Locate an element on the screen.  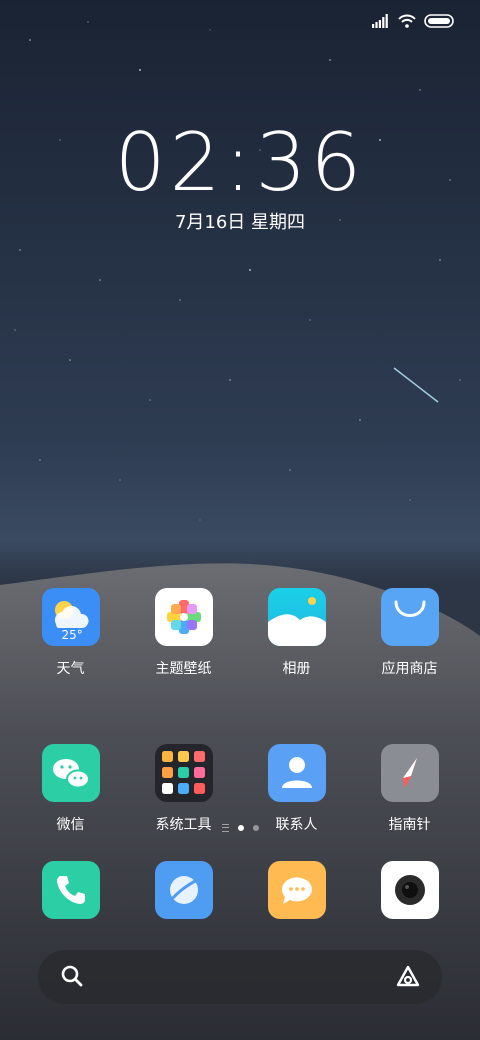
weather-temp: 25° is located at coordinates (72, 635).